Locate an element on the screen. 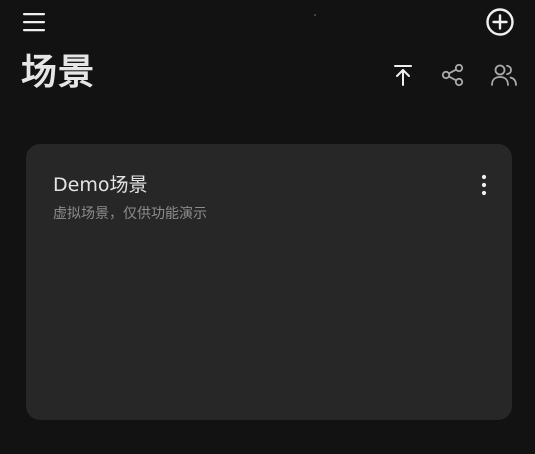 The image size is (535, 454). share-button is located at coordinates (453, 75).